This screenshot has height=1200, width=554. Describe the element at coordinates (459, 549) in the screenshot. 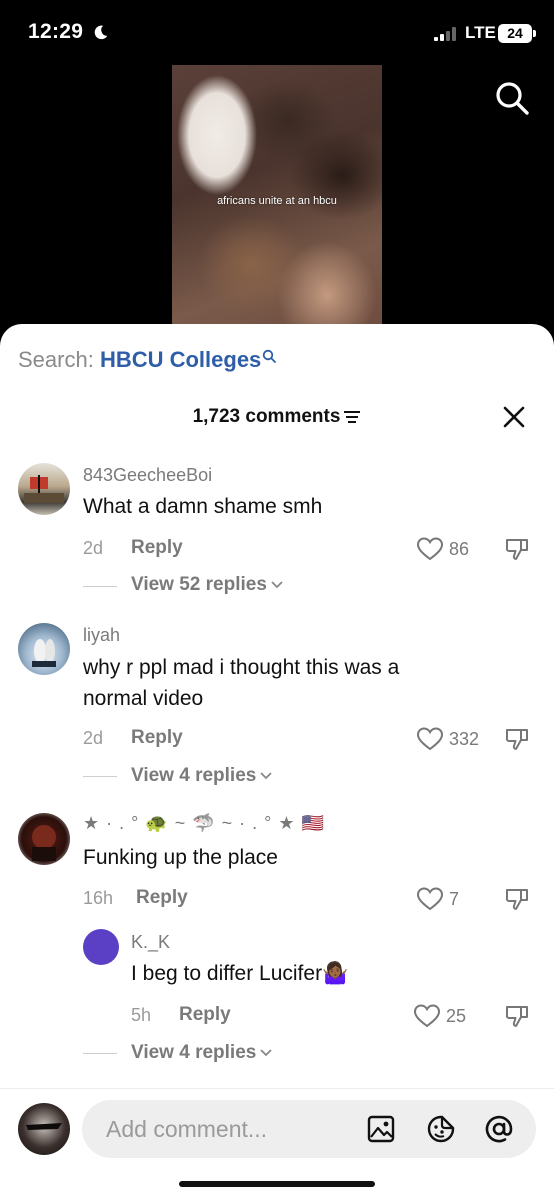

I see `like-count: 86` at that location.